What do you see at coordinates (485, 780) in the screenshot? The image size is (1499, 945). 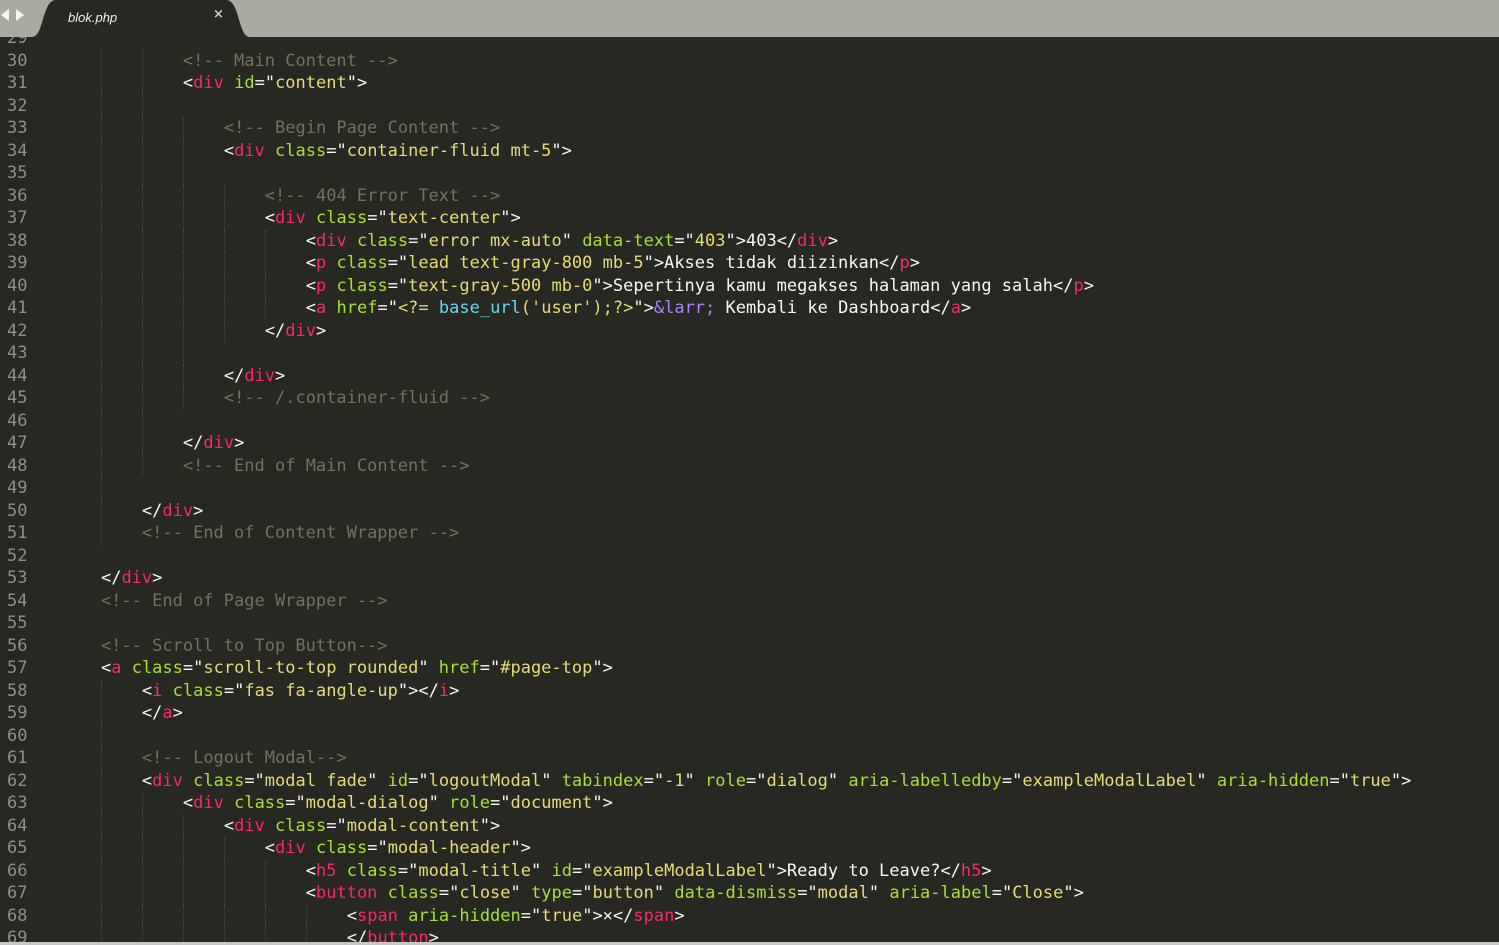 I see `code-token-string-value: logoutModal` at bounding box center [485, 780].